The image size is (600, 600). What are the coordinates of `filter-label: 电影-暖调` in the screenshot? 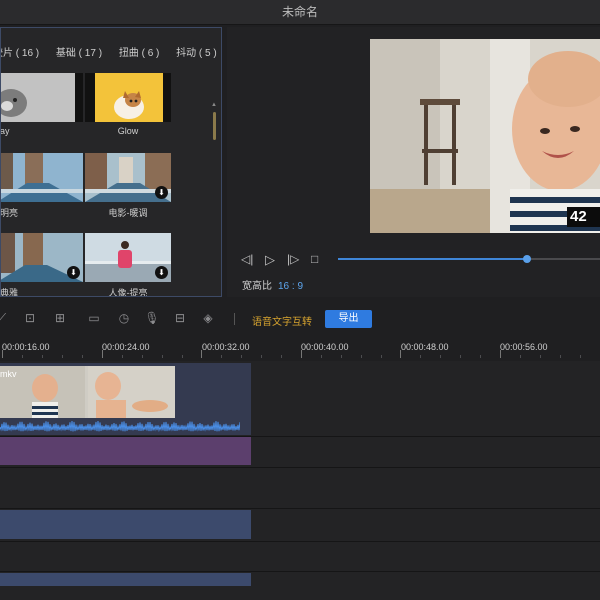 It's located at (128, 213).